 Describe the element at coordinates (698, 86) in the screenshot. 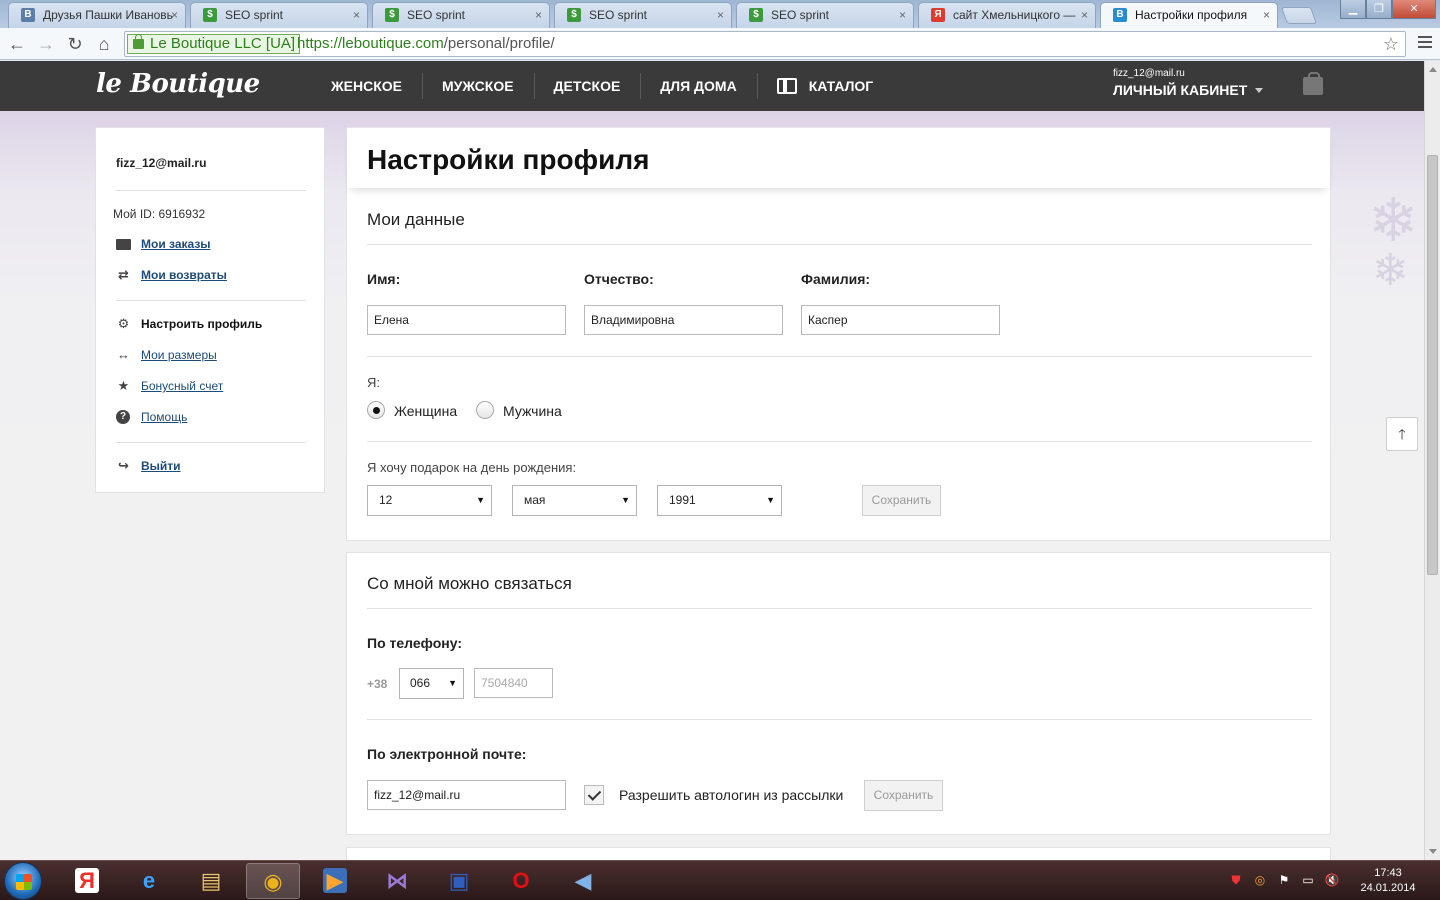

I see `nav-home: ДЛЯ ДОМА` at that location.